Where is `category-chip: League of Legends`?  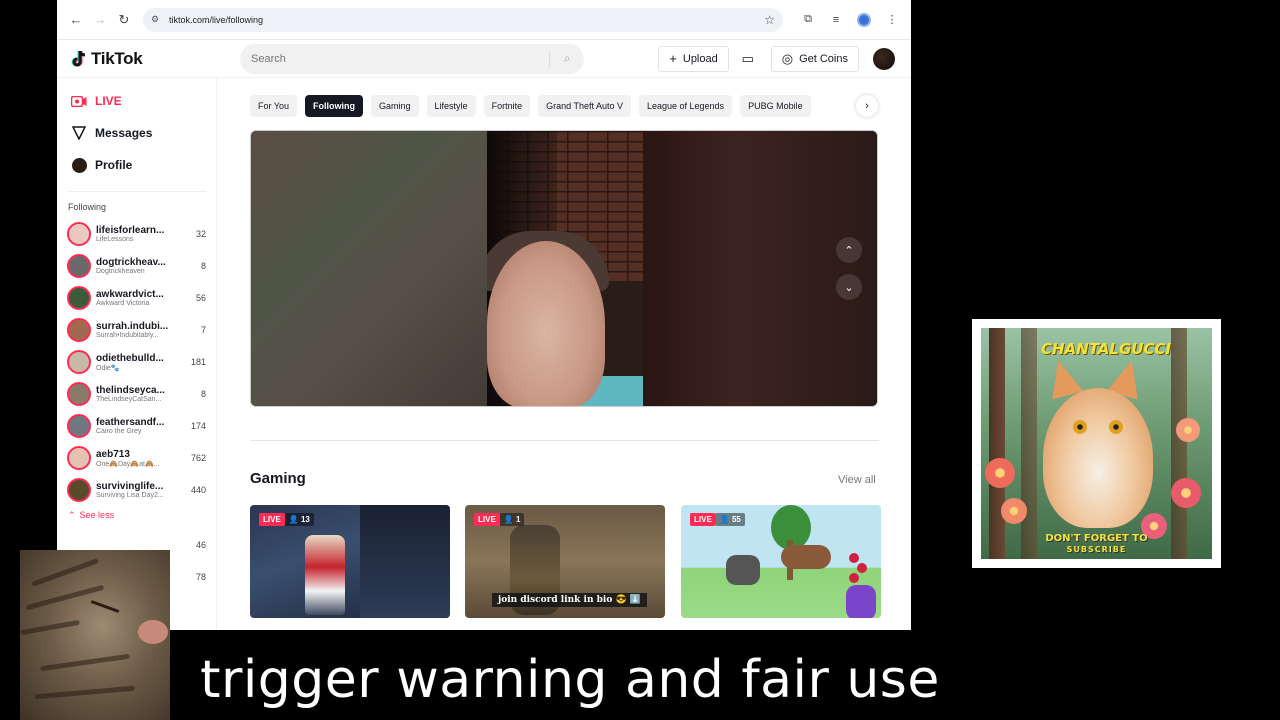
category-chip: League of Legends is located at coordinates (685, 106).